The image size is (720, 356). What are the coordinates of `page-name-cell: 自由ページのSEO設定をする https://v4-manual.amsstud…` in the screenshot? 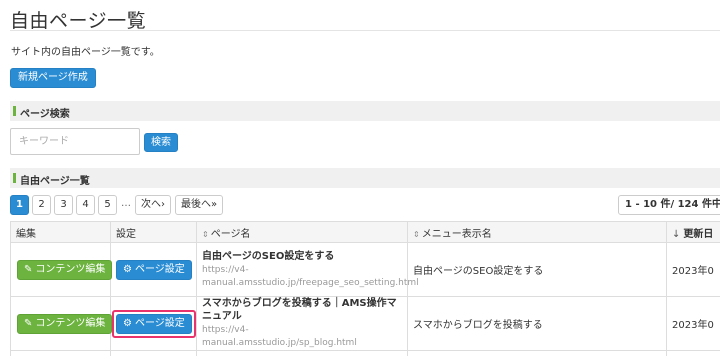 It's located at (307, 269).